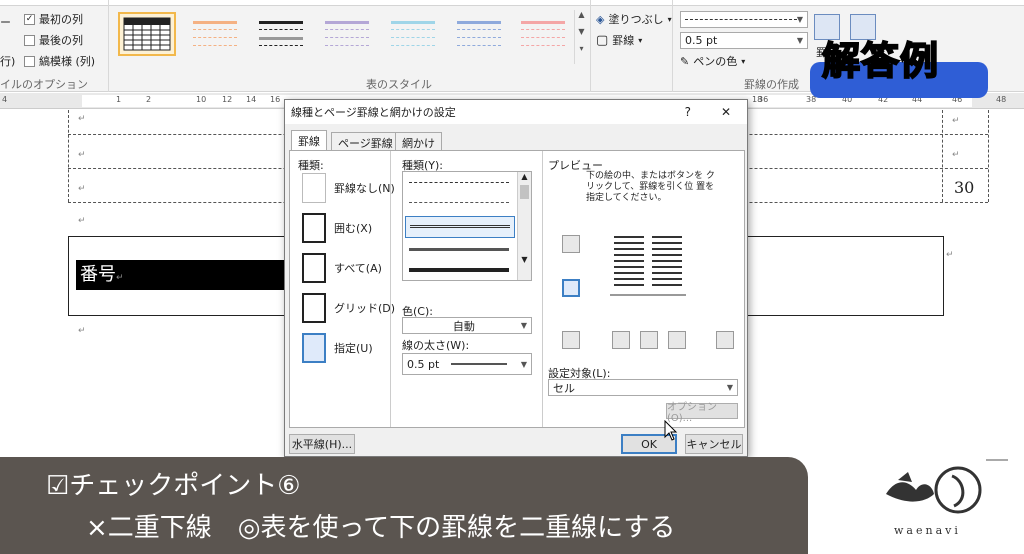  What do you see at coordinates (53, 40) in the screenshot?
I see `option-last-column: 最後の列` at bounding box center [53, 40].